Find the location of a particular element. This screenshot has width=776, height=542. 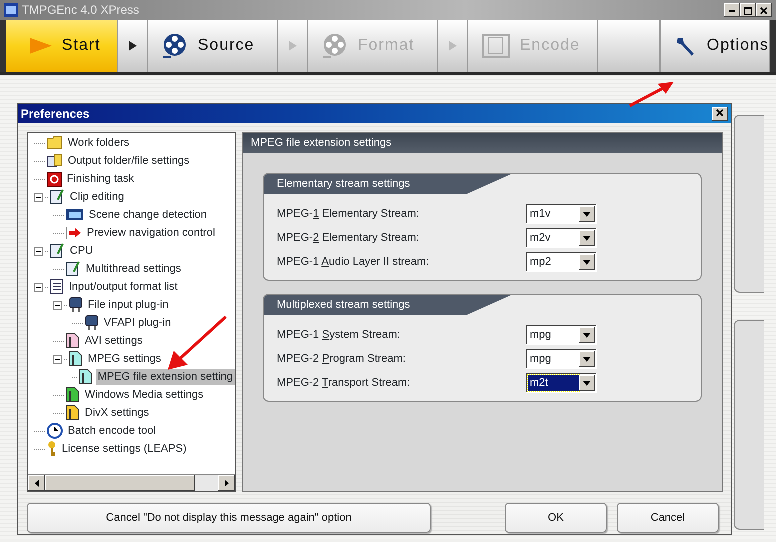

minimize-icon is located at coordinates (732, 11).